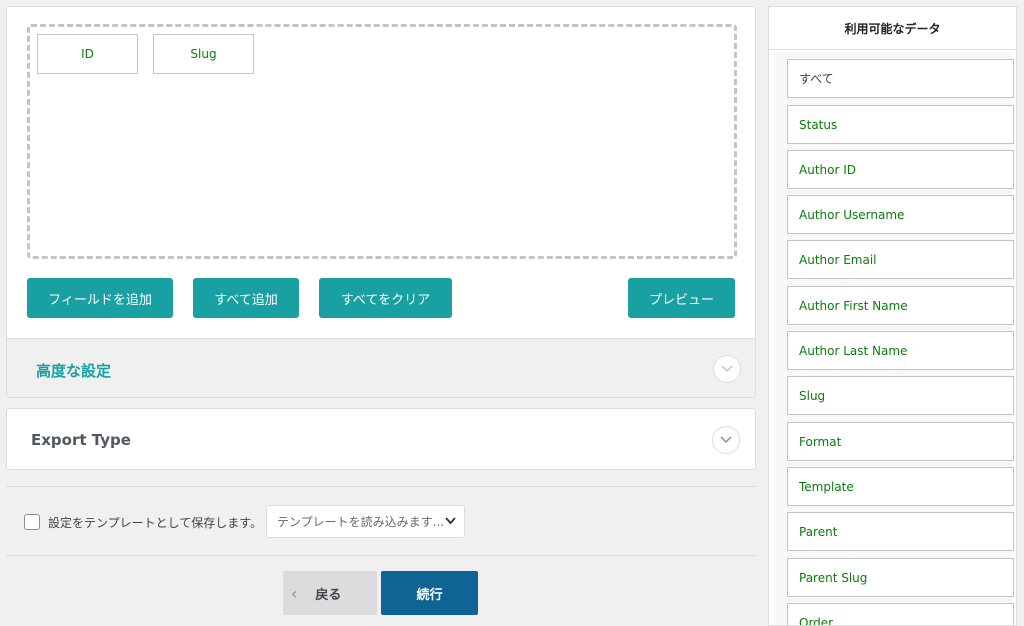 The image size is (1024, 626). What do you see at coordinates (203, 54) in the screenshot?
I see `field-chip-slug: Slug` at bounding box center [203, 54].